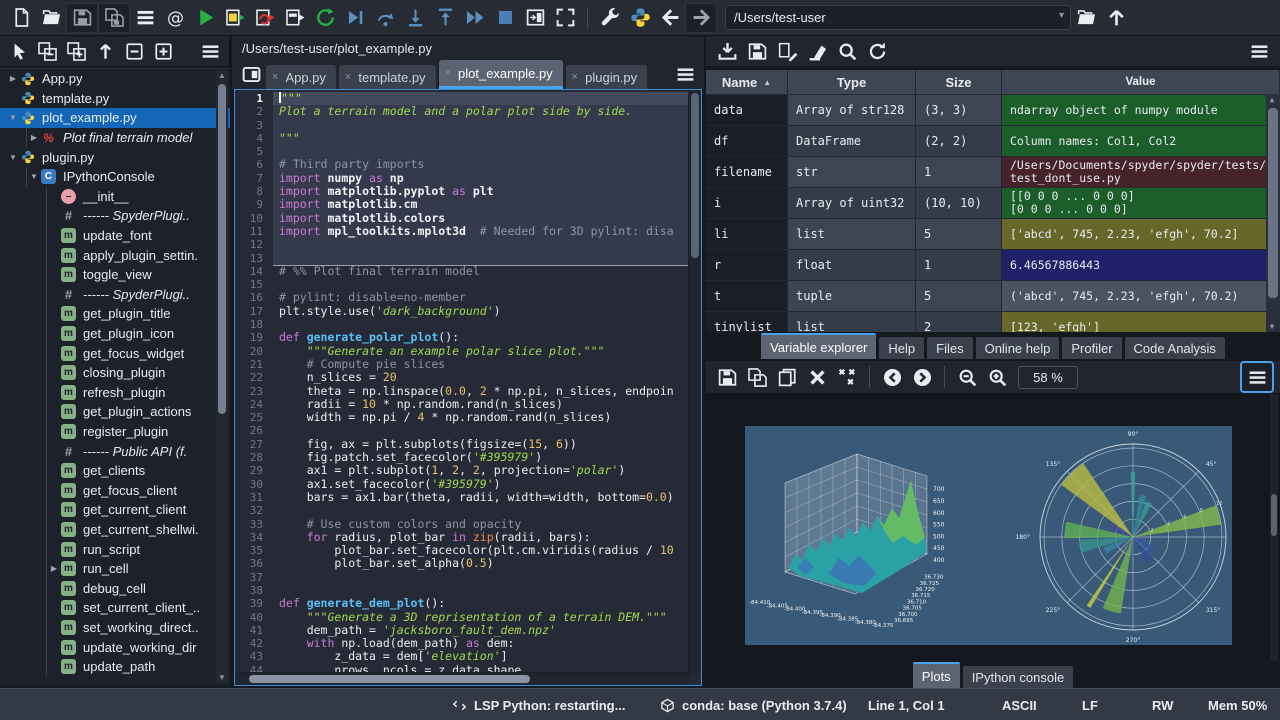 The height and width of the screenshot is (720, 1280). What do you see at coordinates (387, 77) in the screenshot?
I see `editor-tab-template-py: × template.py` at bounding box center [387, 77].